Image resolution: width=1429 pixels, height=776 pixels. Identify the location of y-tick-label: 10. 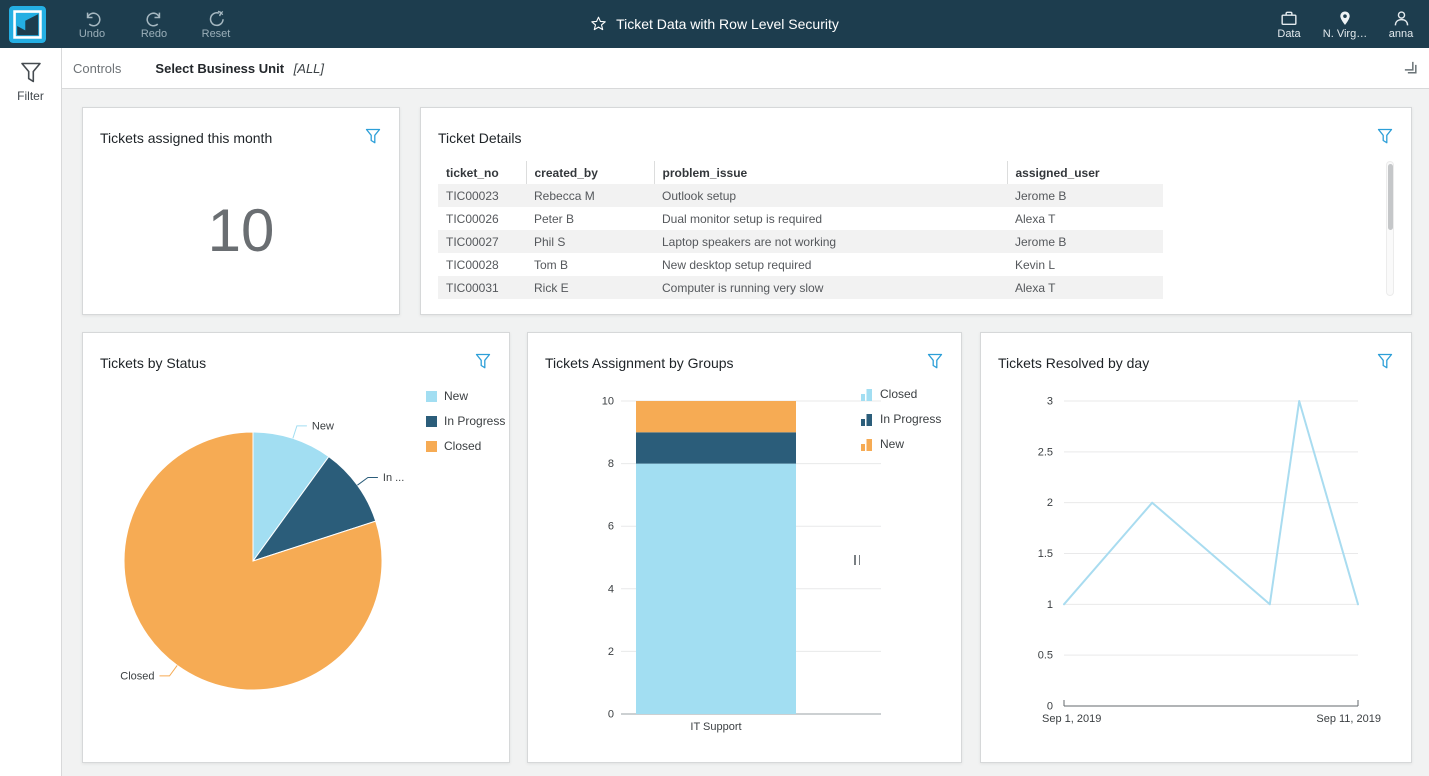
(608, 402).